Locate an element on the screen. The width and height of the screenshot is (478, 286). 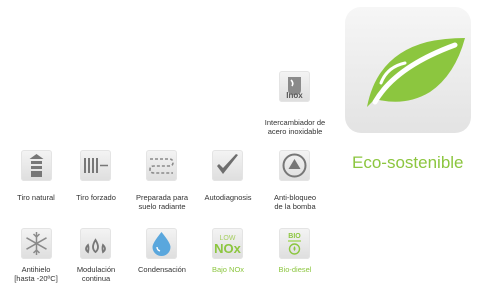
suelo-radiante-label: Preparada para suelo radiante is located at coordinates (162, 202).